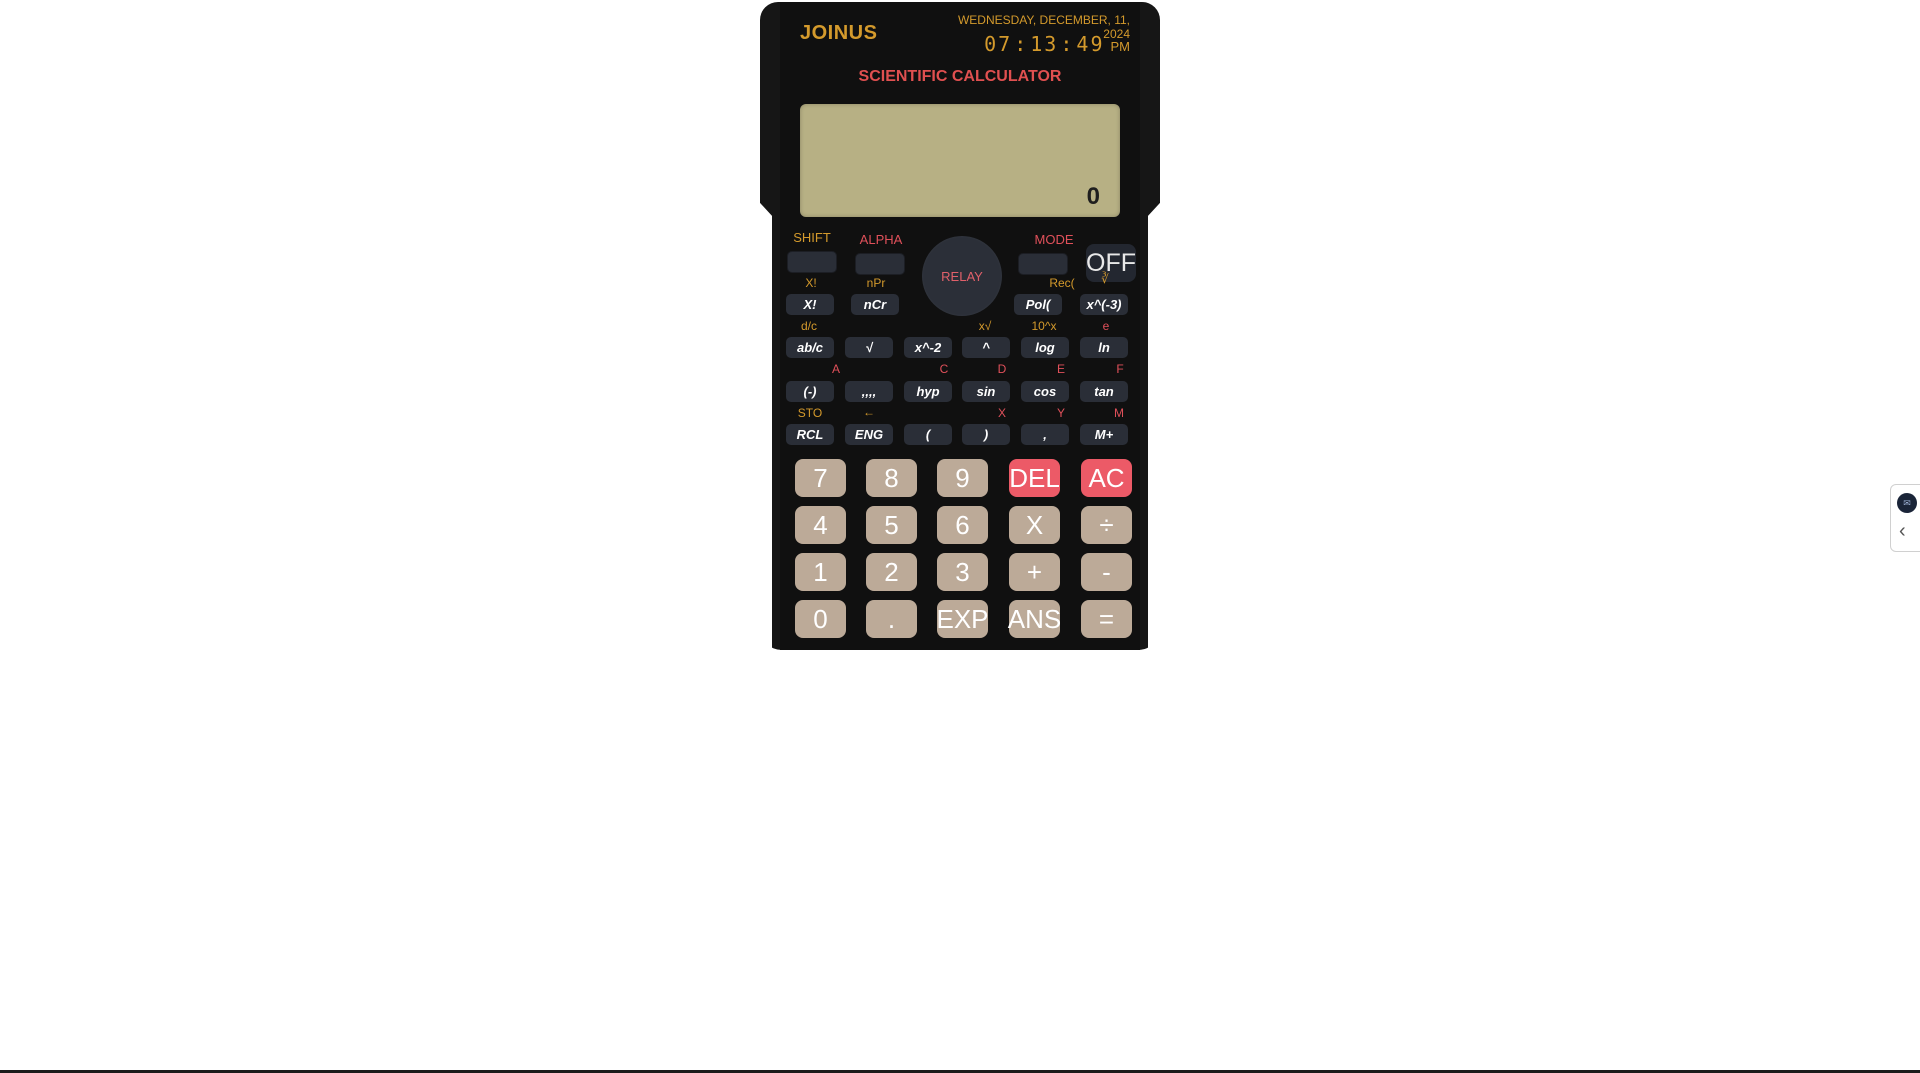 The width and height of the screenshot is (1920, 1073). What do you see at coordinates (811, 283) in the screenshot?
I see `fn-label: X!` at bounding box center [811, 283].